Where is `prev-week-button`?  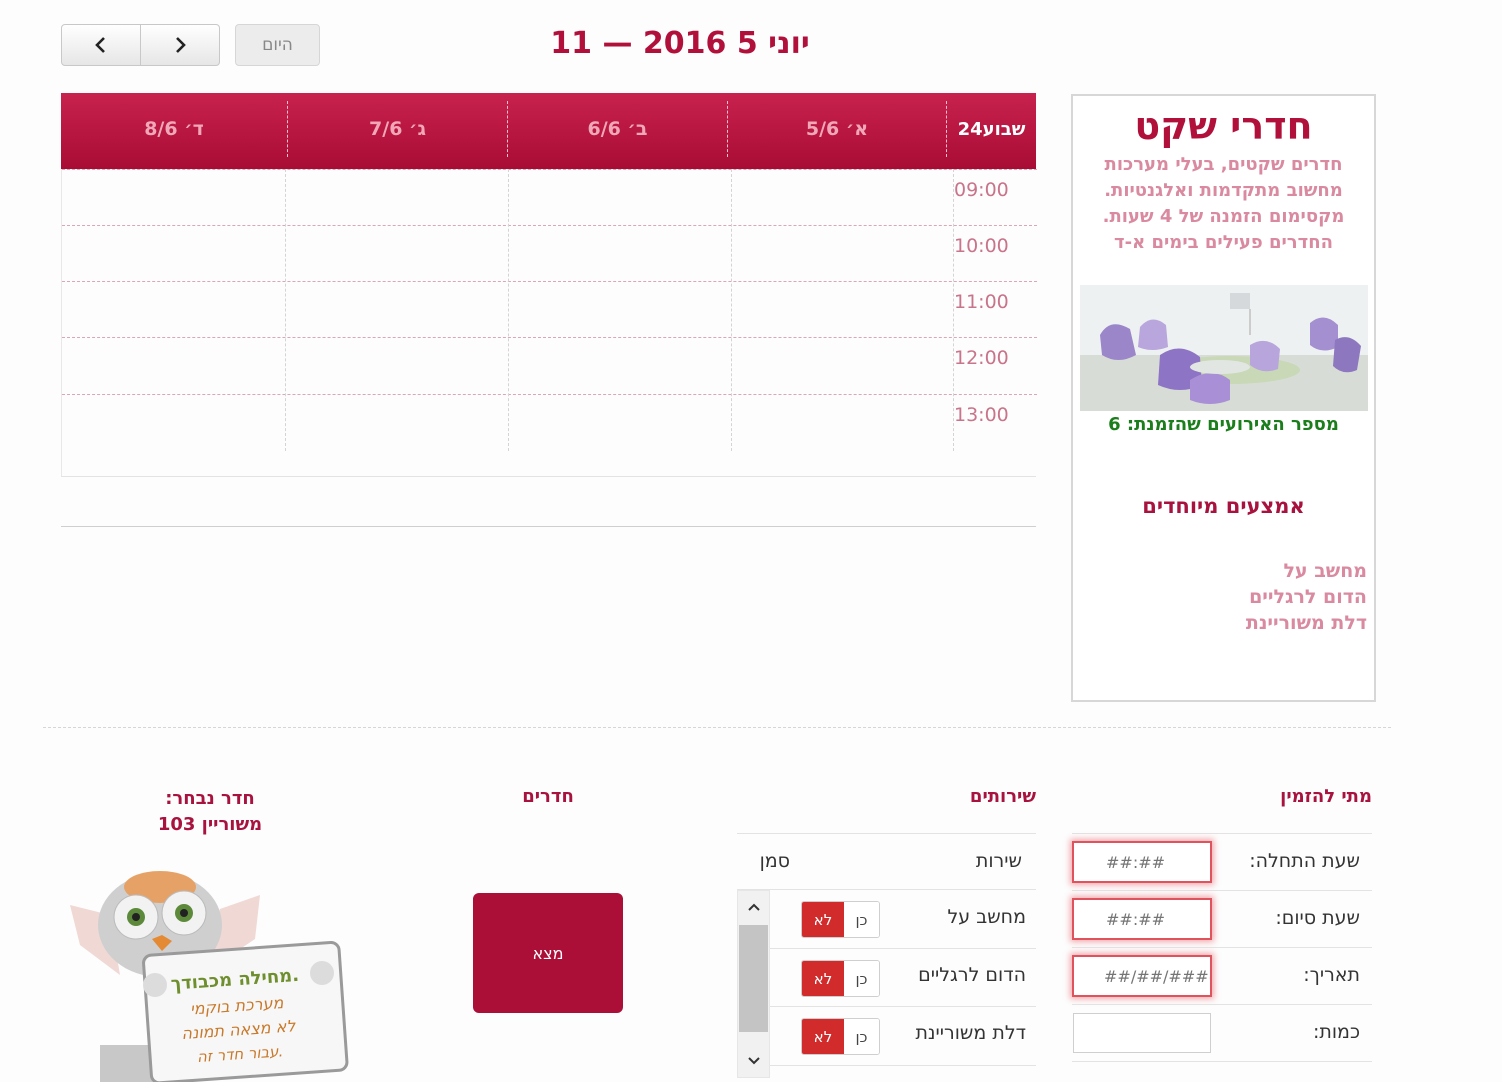 prev-week-button is located at coordinates (101, 45).